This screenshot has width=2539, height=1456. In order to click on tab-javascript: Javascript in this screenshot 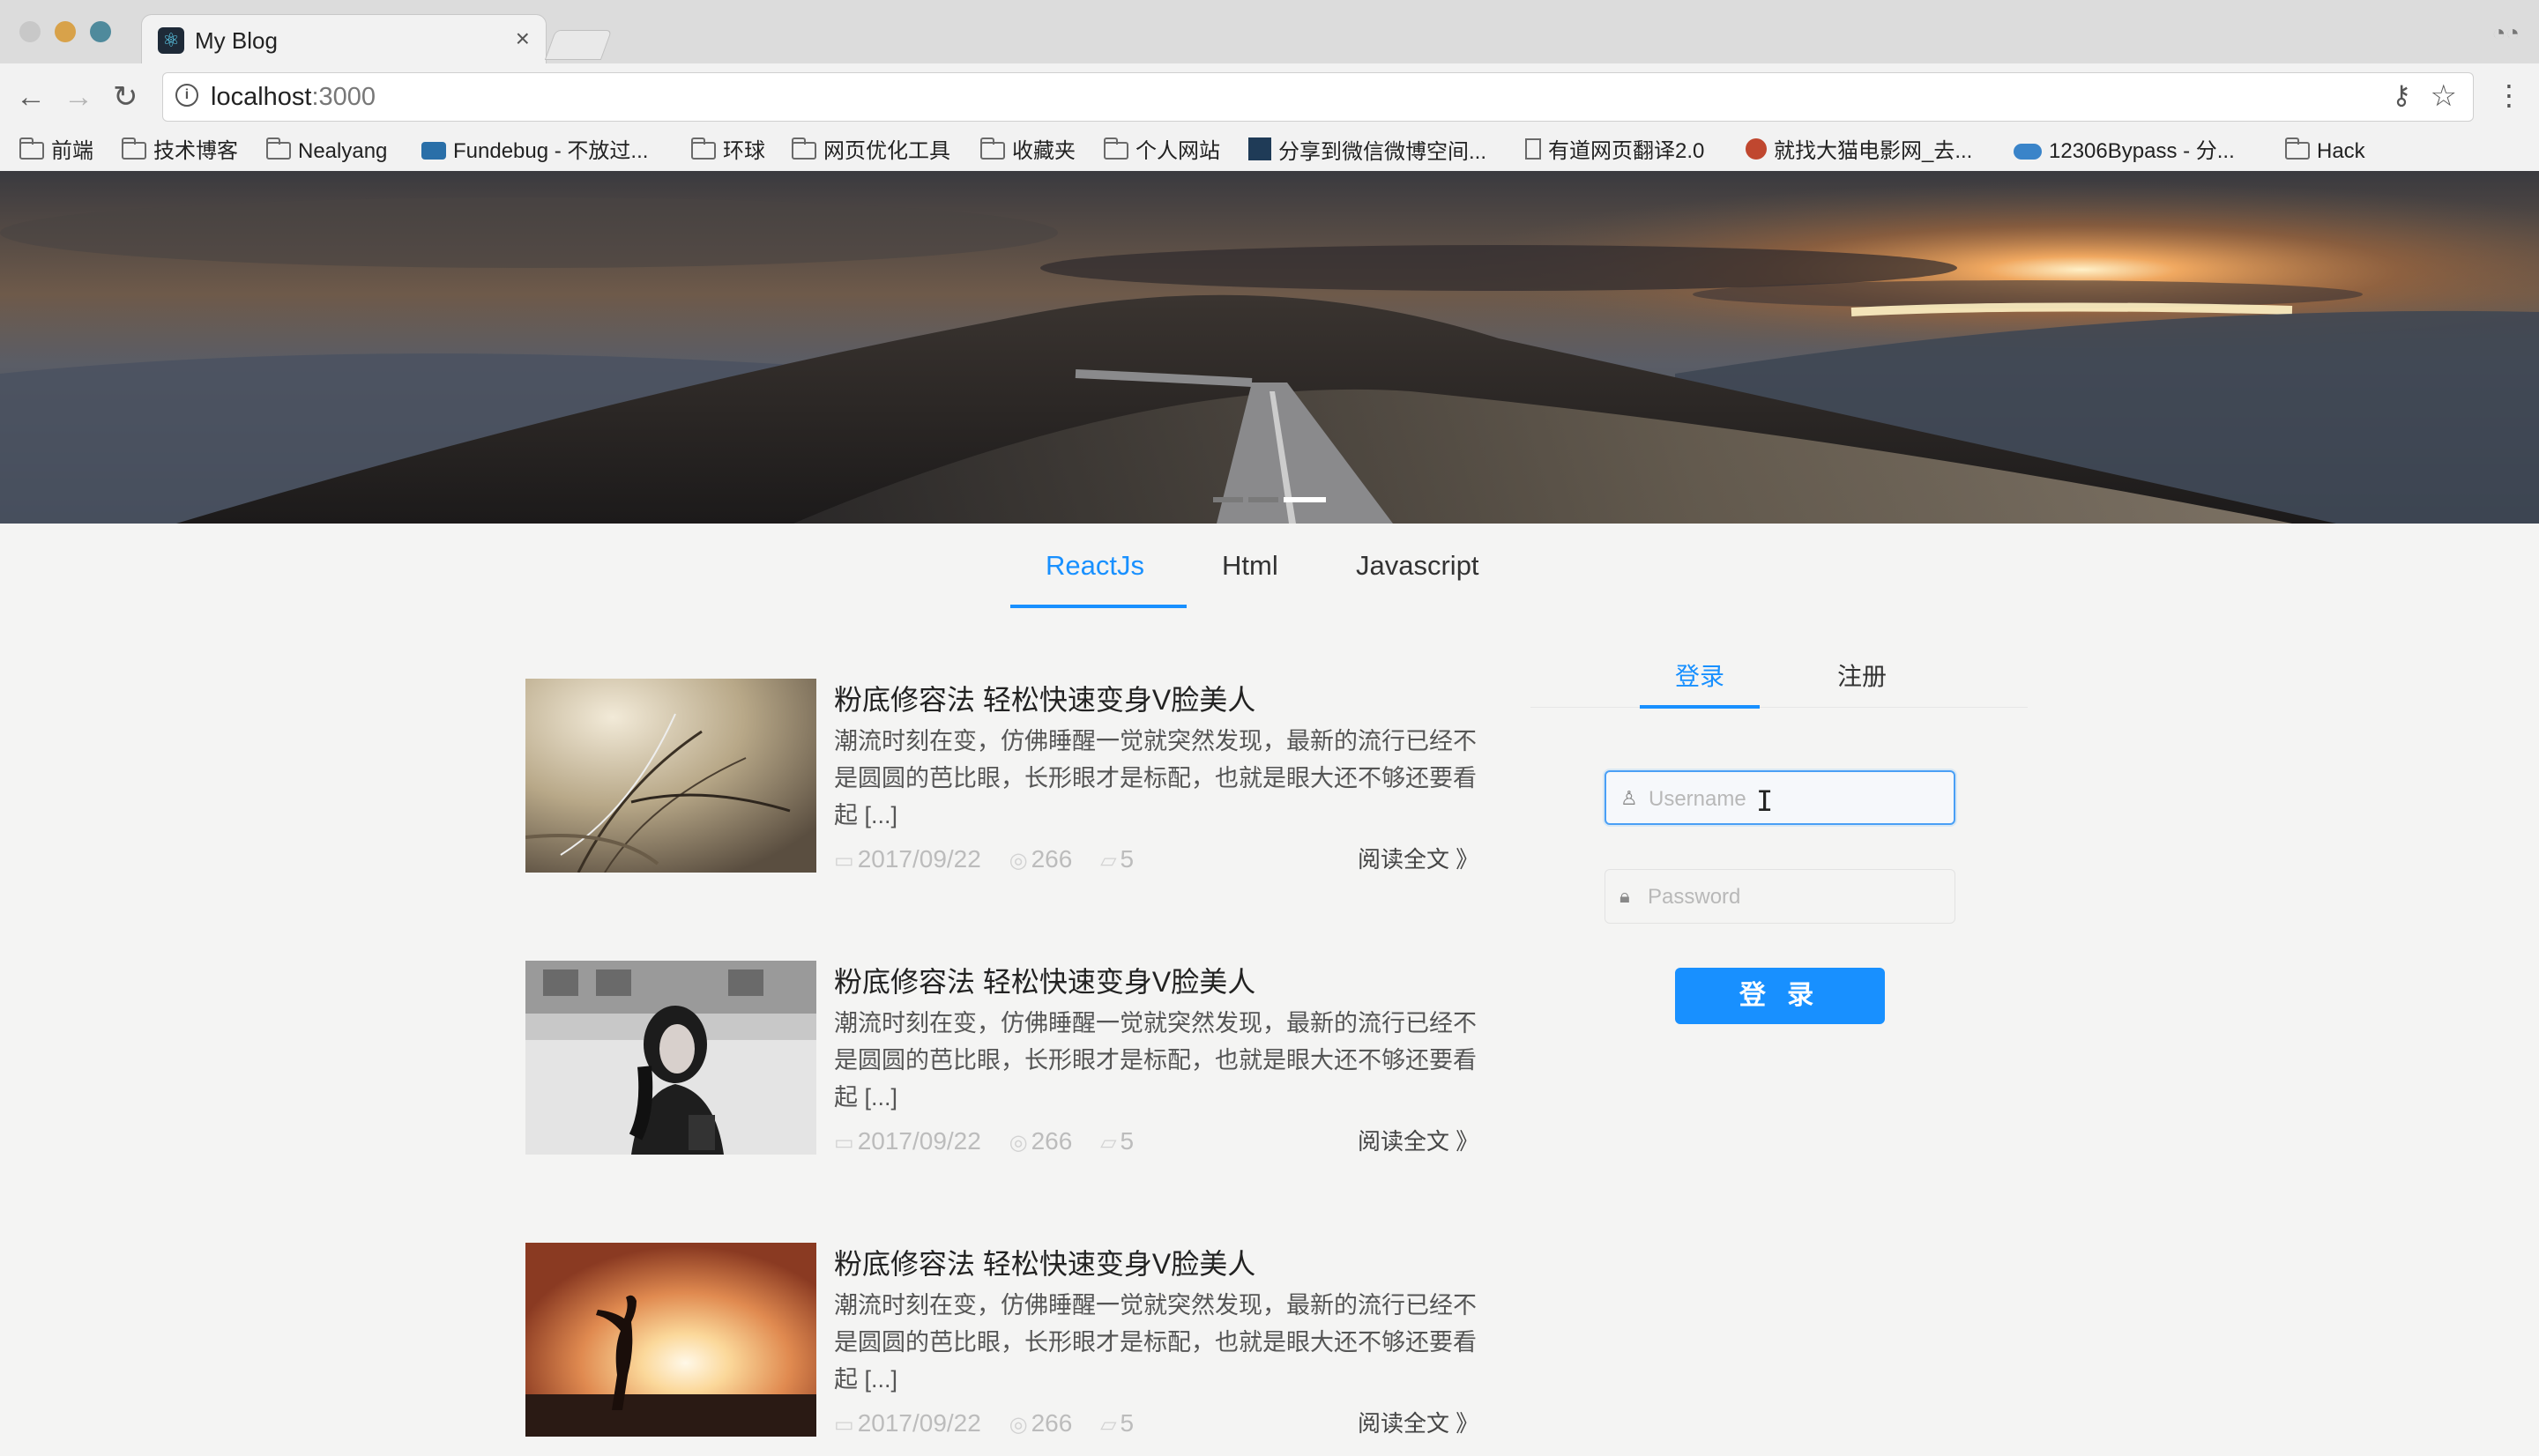, I will do `click(1417, 565)`.